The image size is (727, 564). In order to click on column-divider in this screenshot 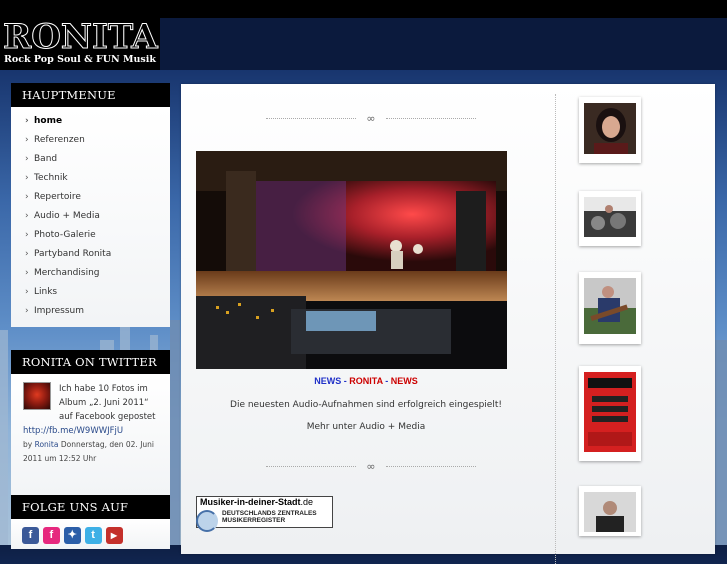, I will do `click(555, 329)`.